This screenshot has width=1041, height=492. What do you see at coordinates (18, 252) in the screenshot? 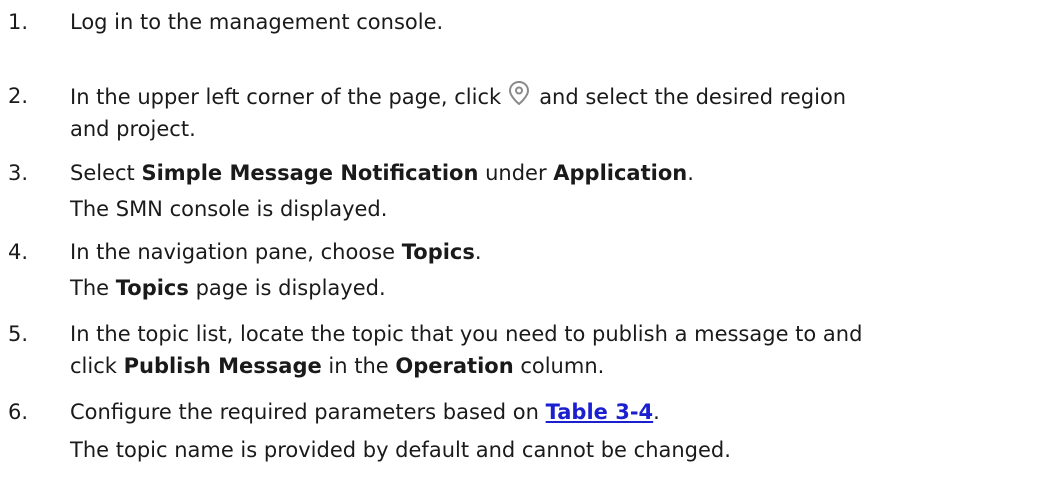
I see `step-number: 4.` at bounding box center [18, 252].